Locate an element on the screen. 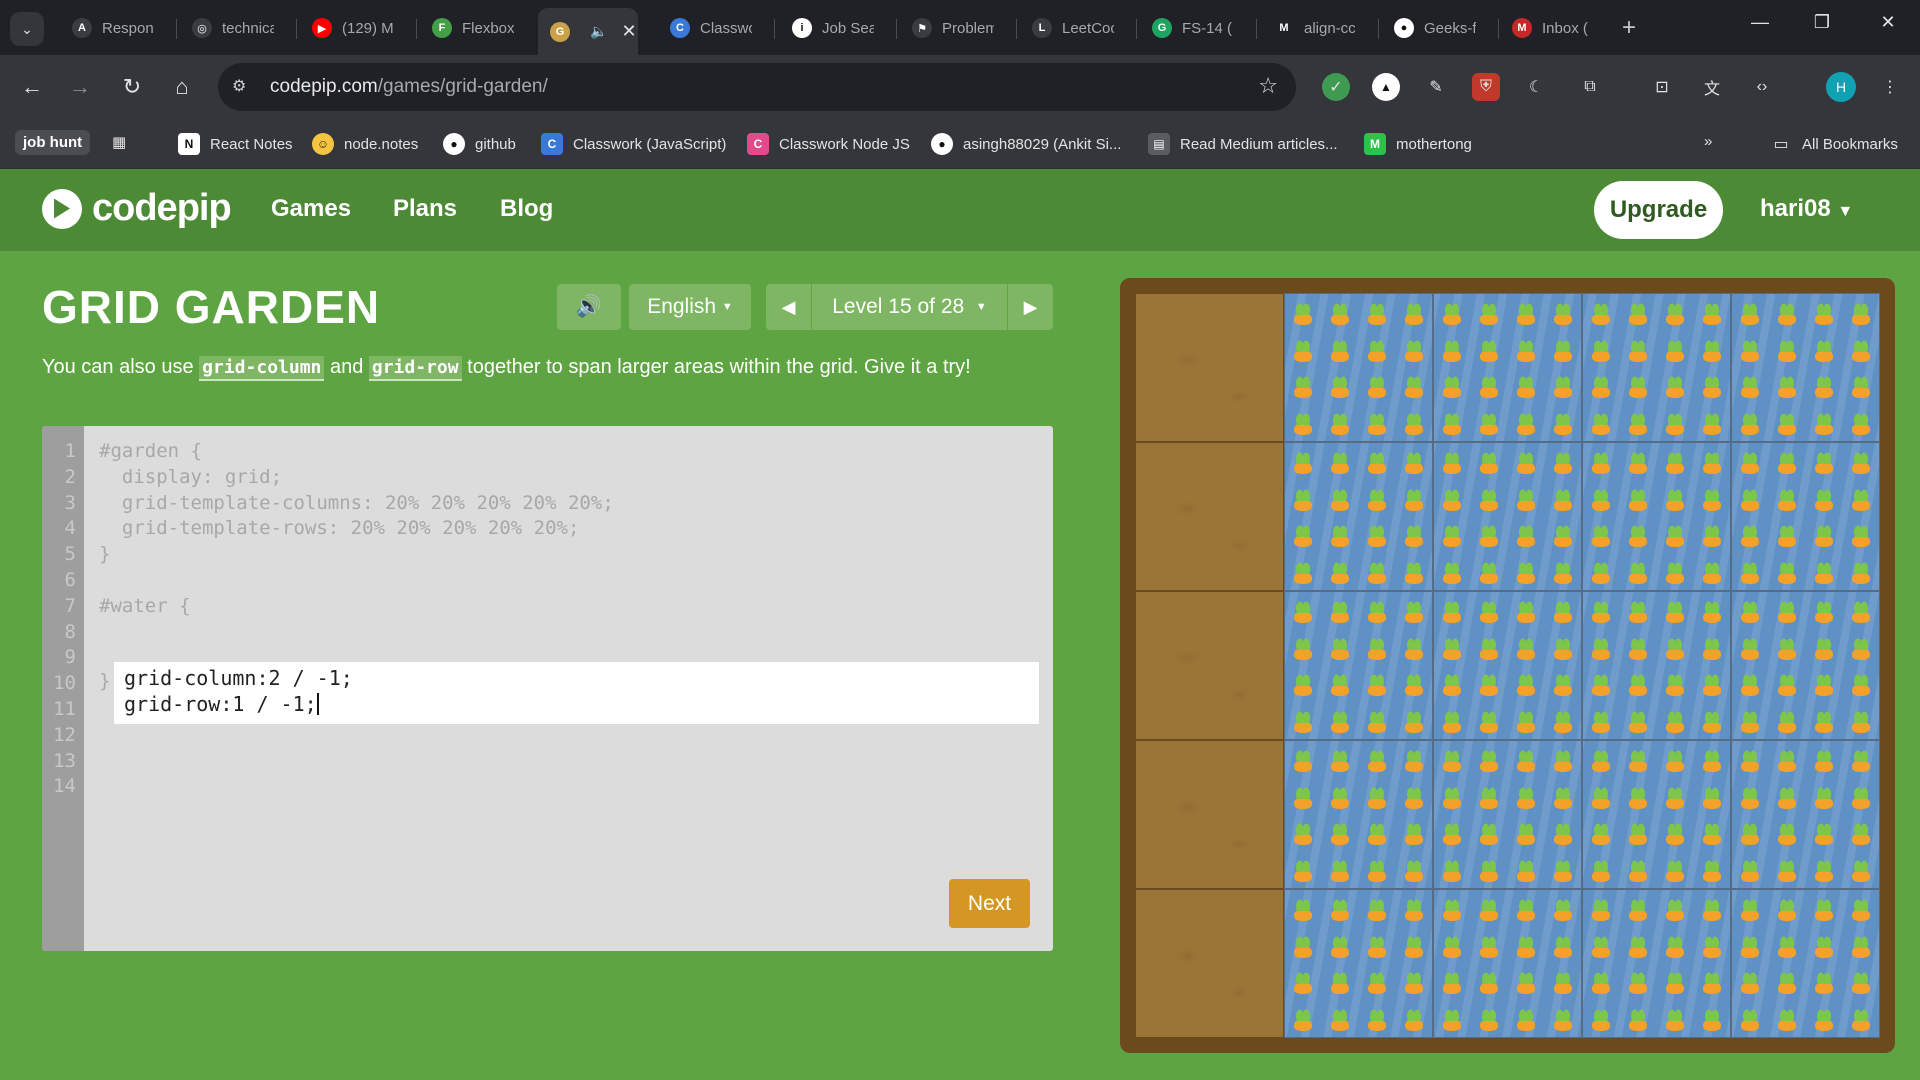  extension-moon-icon: ☾ is located at coordinates (1536, 87).